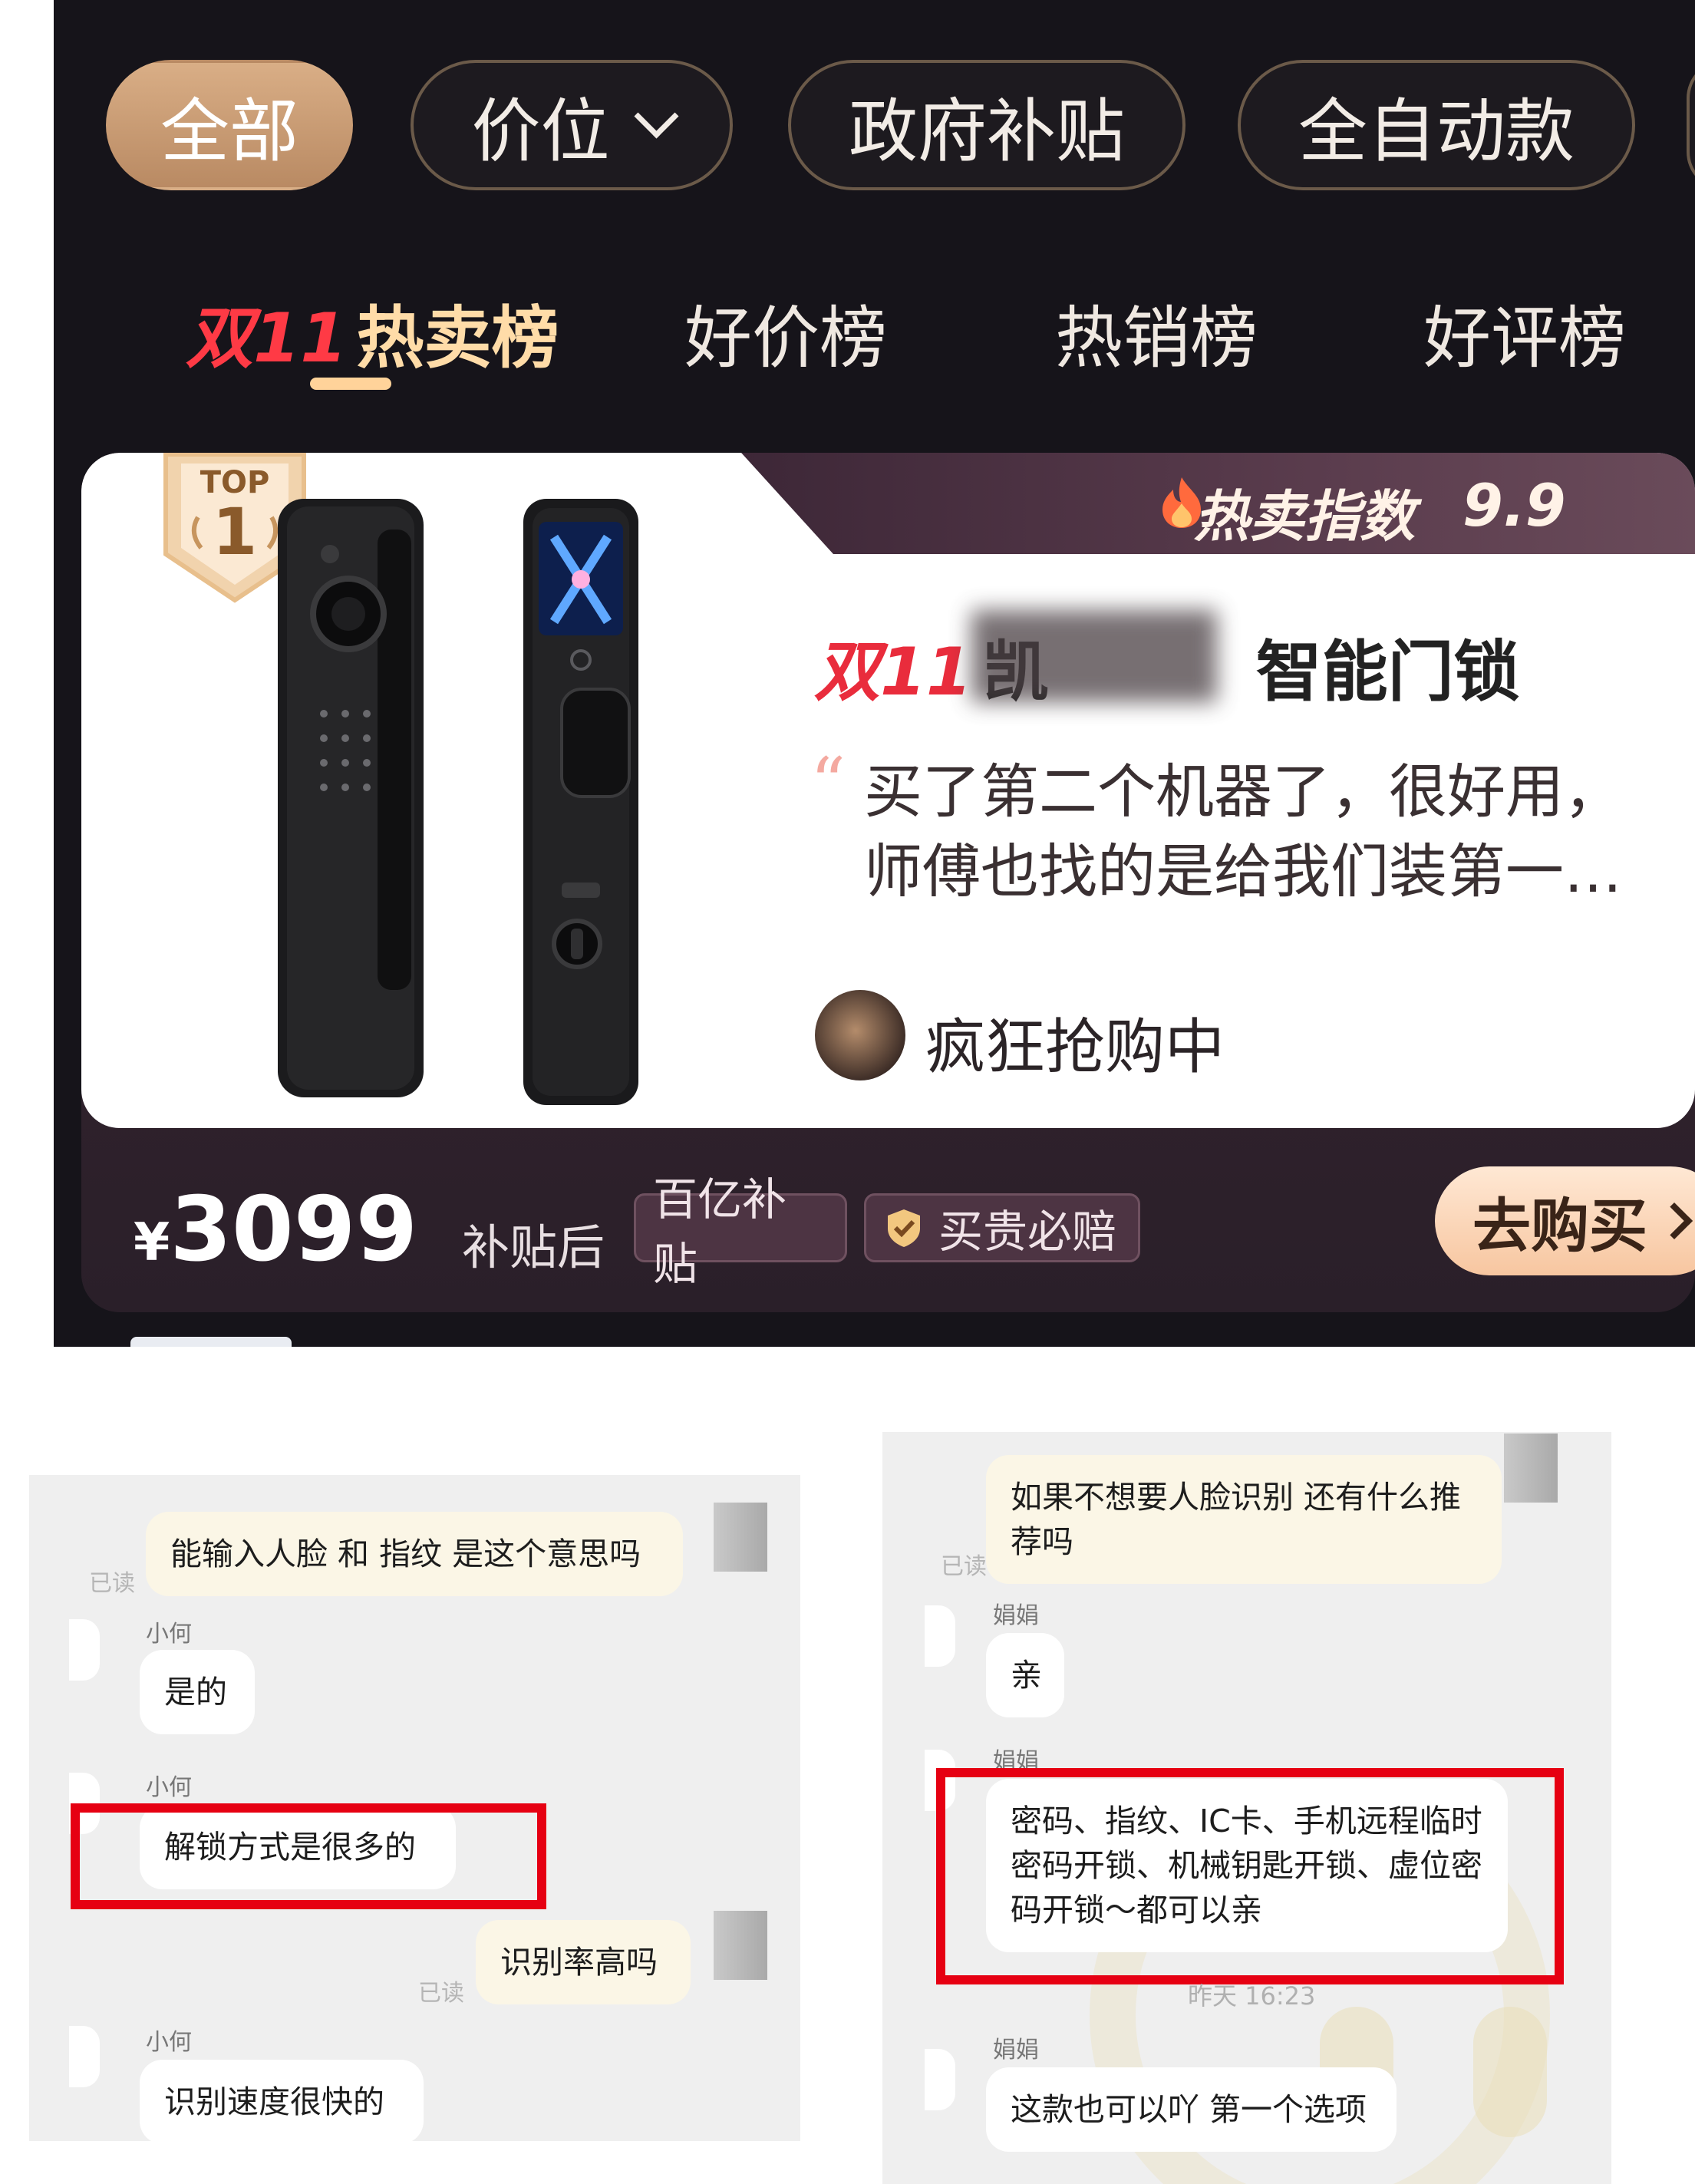 This screenshot has height=2184, width=1695. Describe the element at coordinates (1191, 2110) in the screenshot. I see `message-bubble-incoming: 这款也可以吖 第一个选项` at that location.